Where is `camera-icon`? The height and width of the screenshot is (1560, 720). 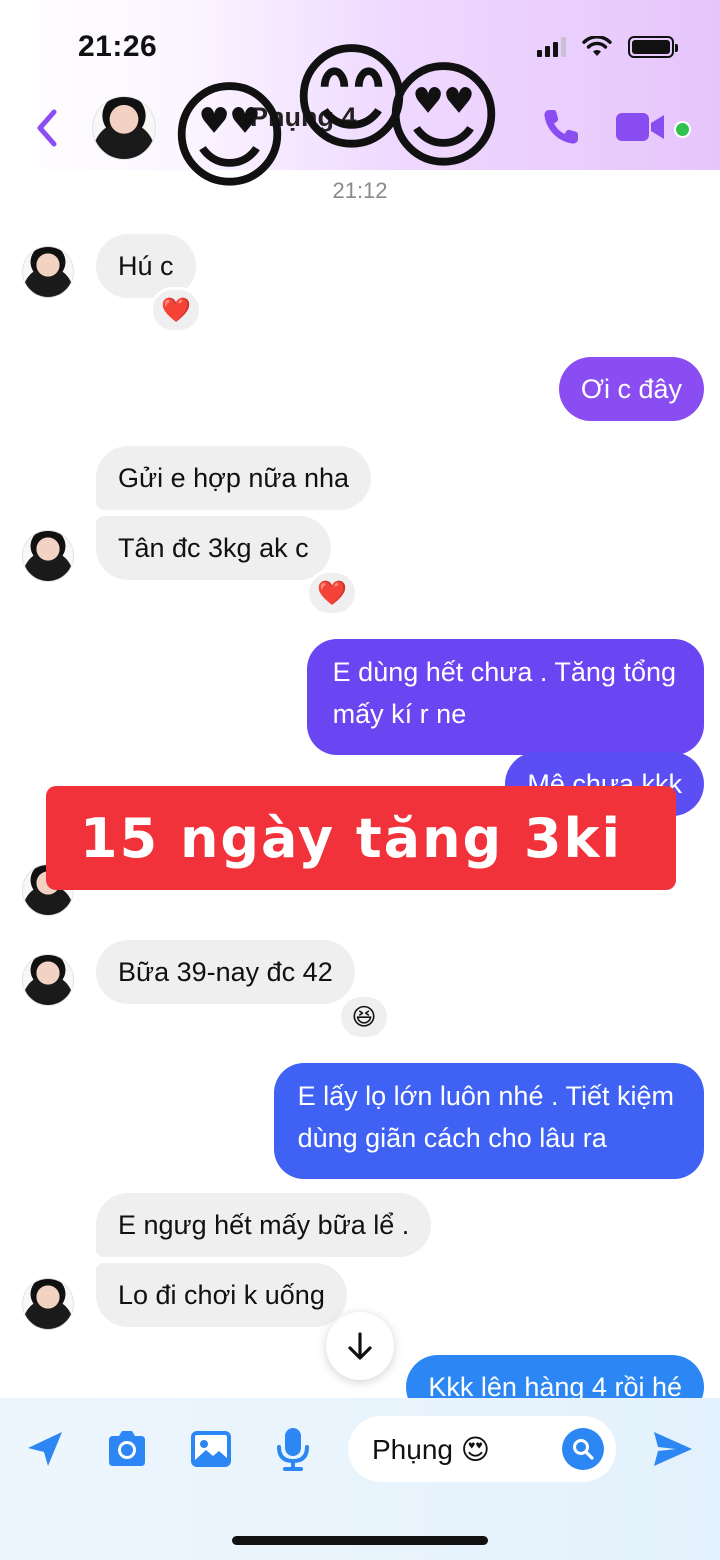 camera-icon is located at coordinates (127, 1449).